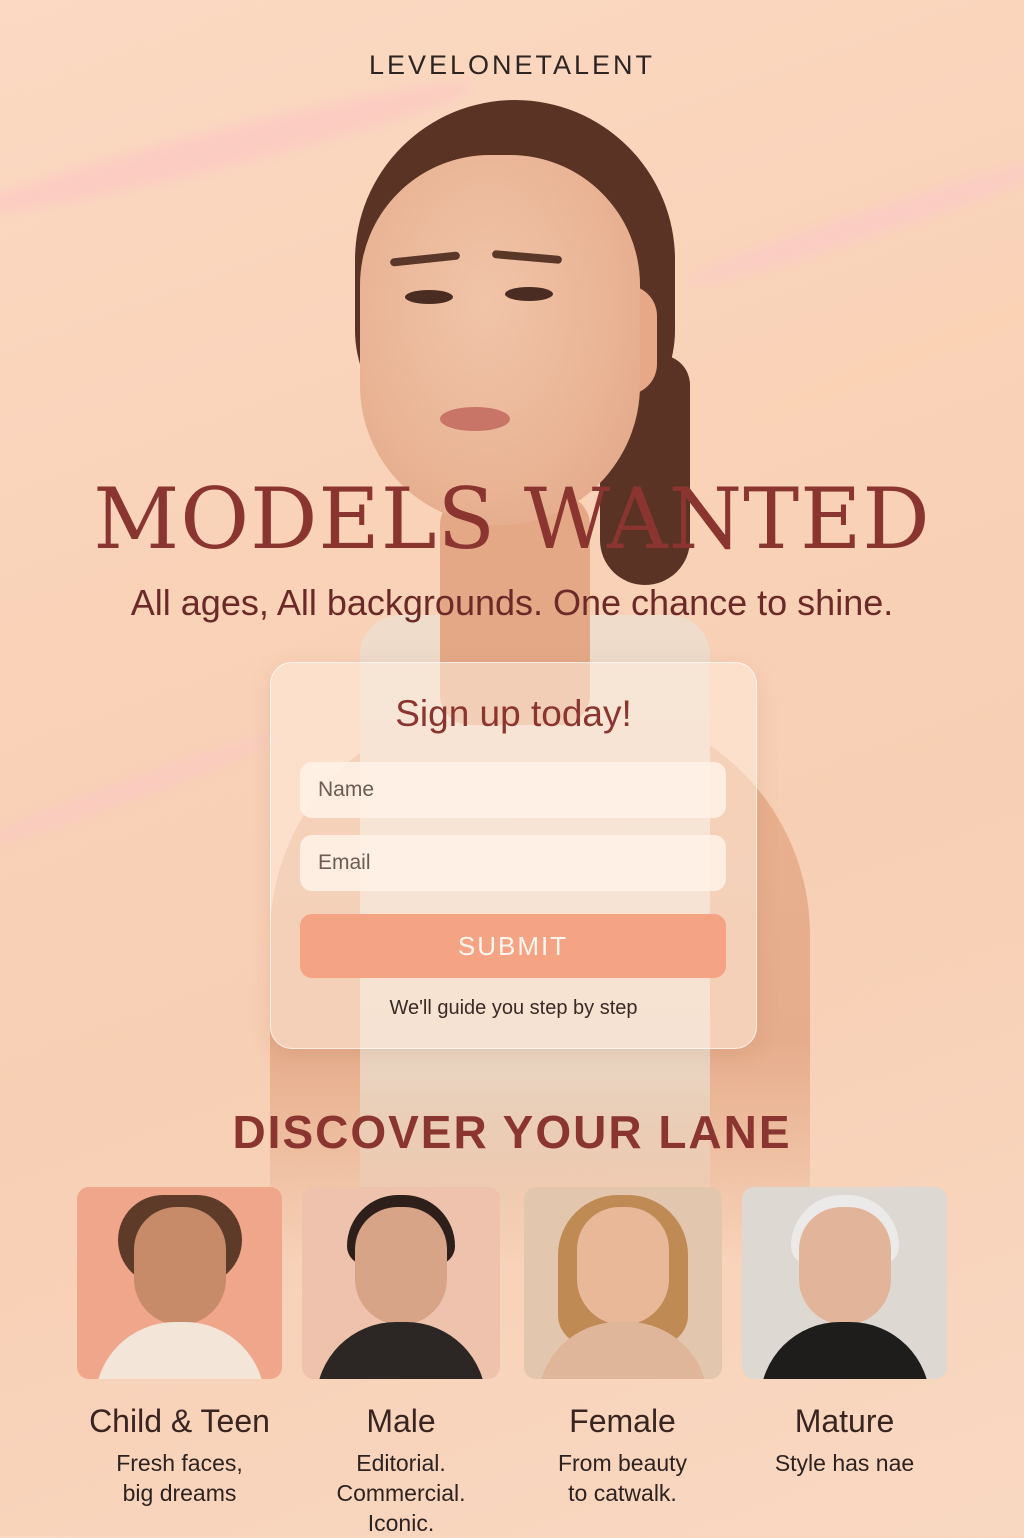 The image size is (1024, 1538). I want to click on lane-title: Female, so click(622, 1421).